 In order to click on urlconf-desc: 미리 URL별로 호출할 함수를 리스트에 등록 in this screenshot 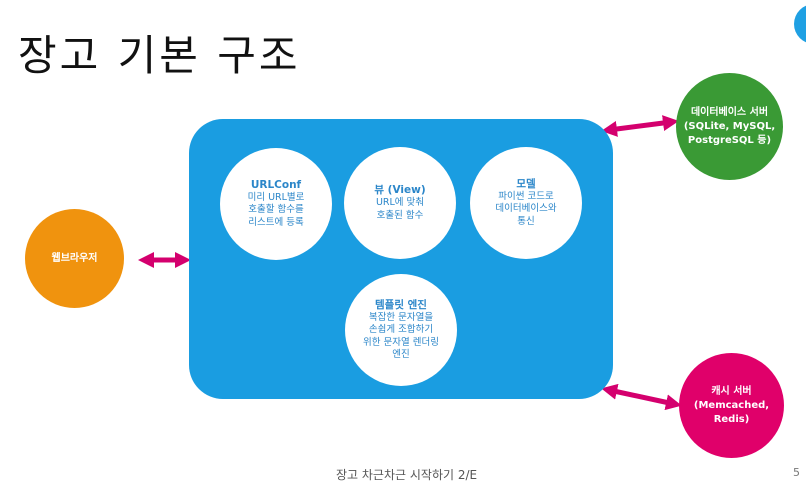, I will do `click(276, 209)`.